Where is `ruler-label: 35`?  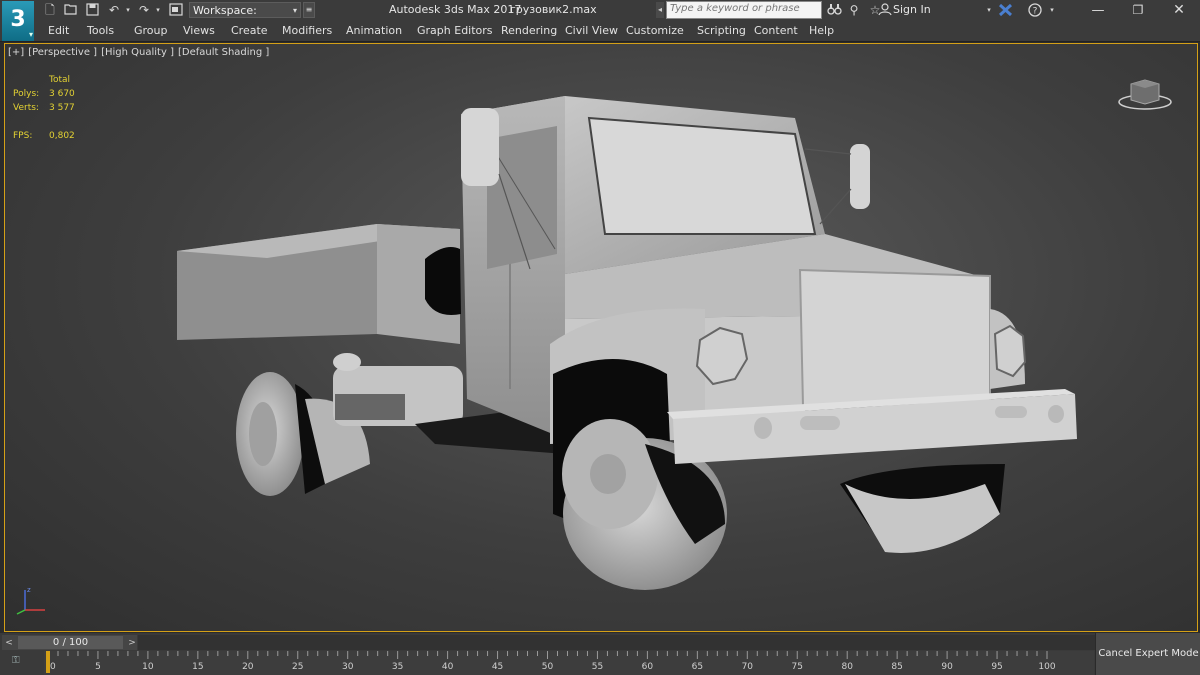
ruler-label: 35 is located at coordinates (397, 667).